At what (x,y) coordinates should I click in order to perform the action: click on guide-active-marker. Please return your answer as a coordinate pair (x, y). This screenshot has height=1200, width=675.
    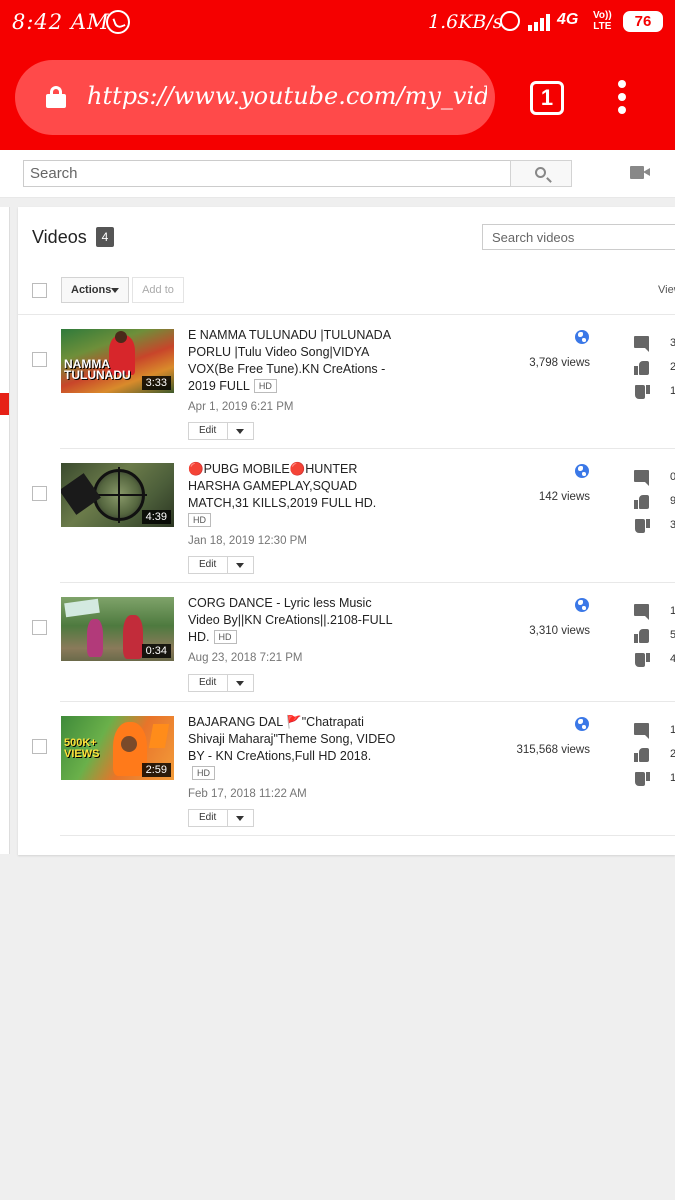
    Looking at the image, I should click on (4, 404).